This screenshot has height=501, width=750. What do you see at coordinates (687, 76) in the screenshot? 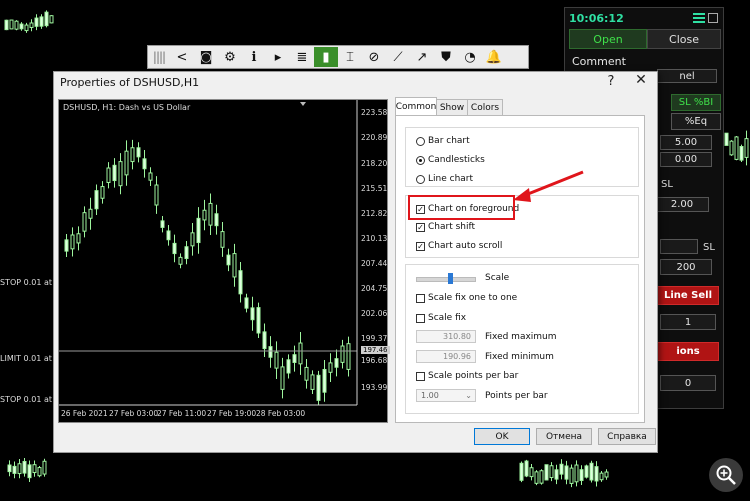
I see `comment-input: nel` at bounding box center [687, 76].